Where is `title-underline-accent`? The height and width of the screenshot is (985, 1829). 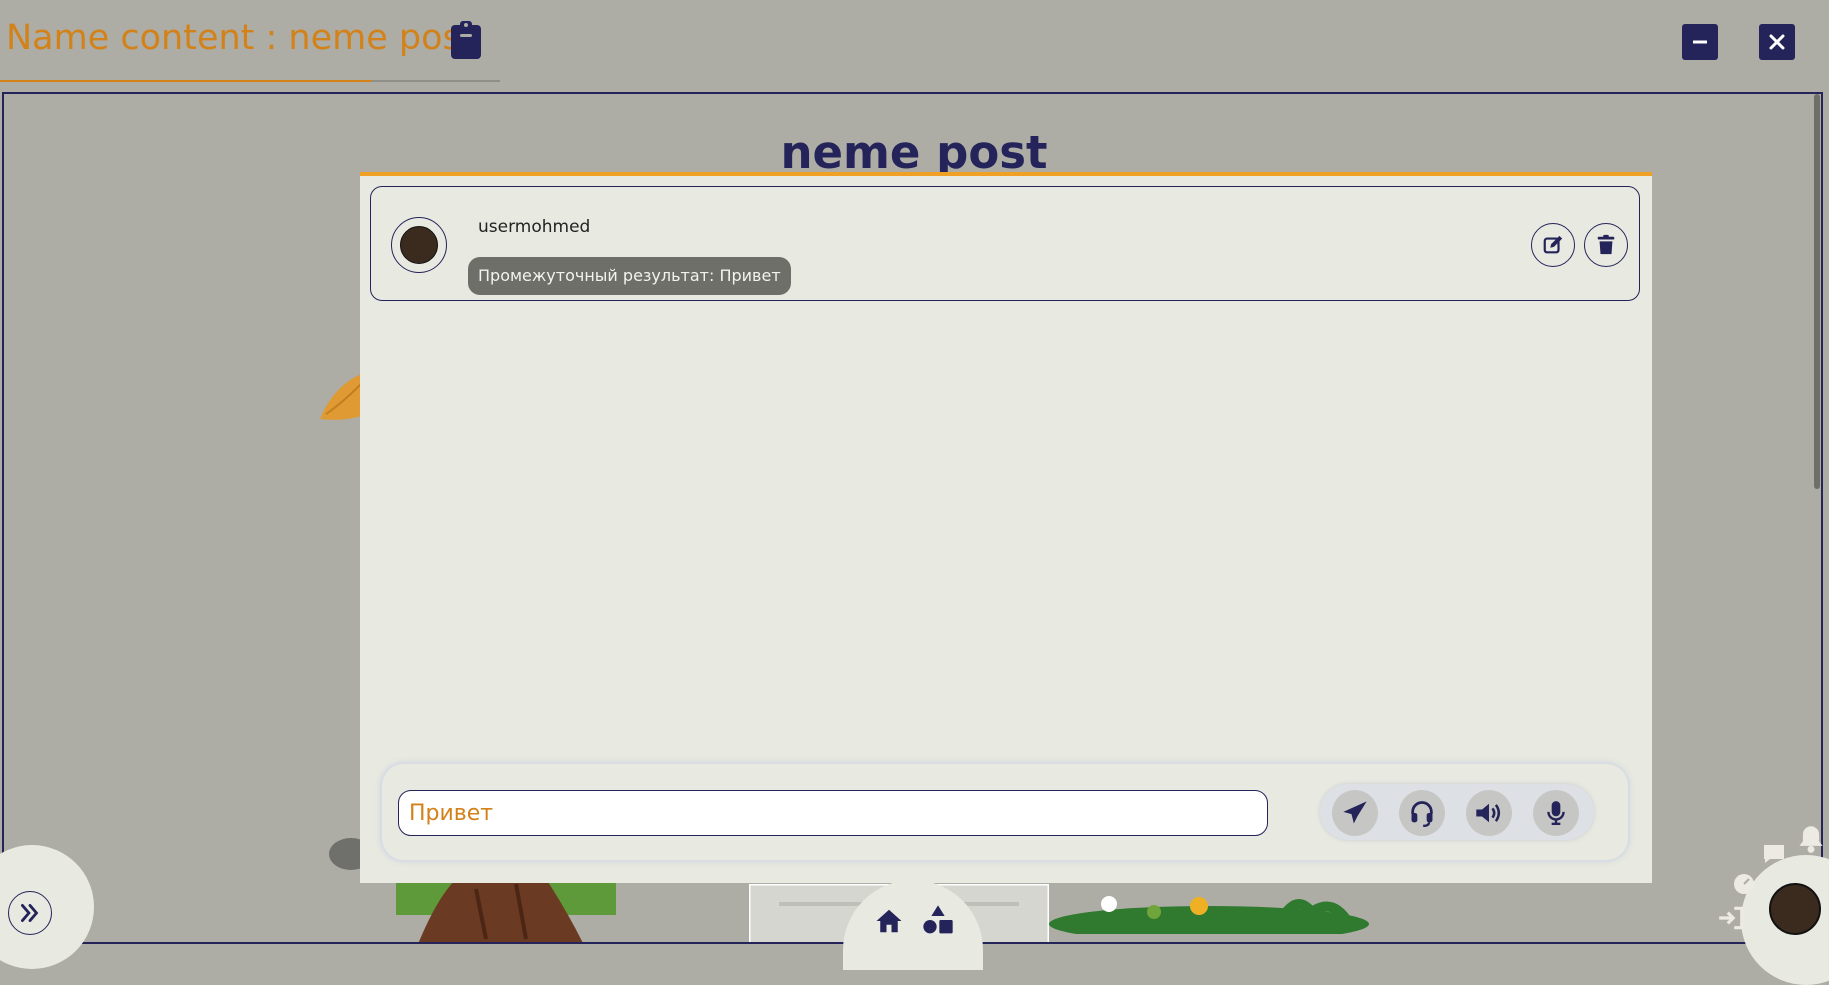
title-underline-accent is located at coordinates (186, 81).